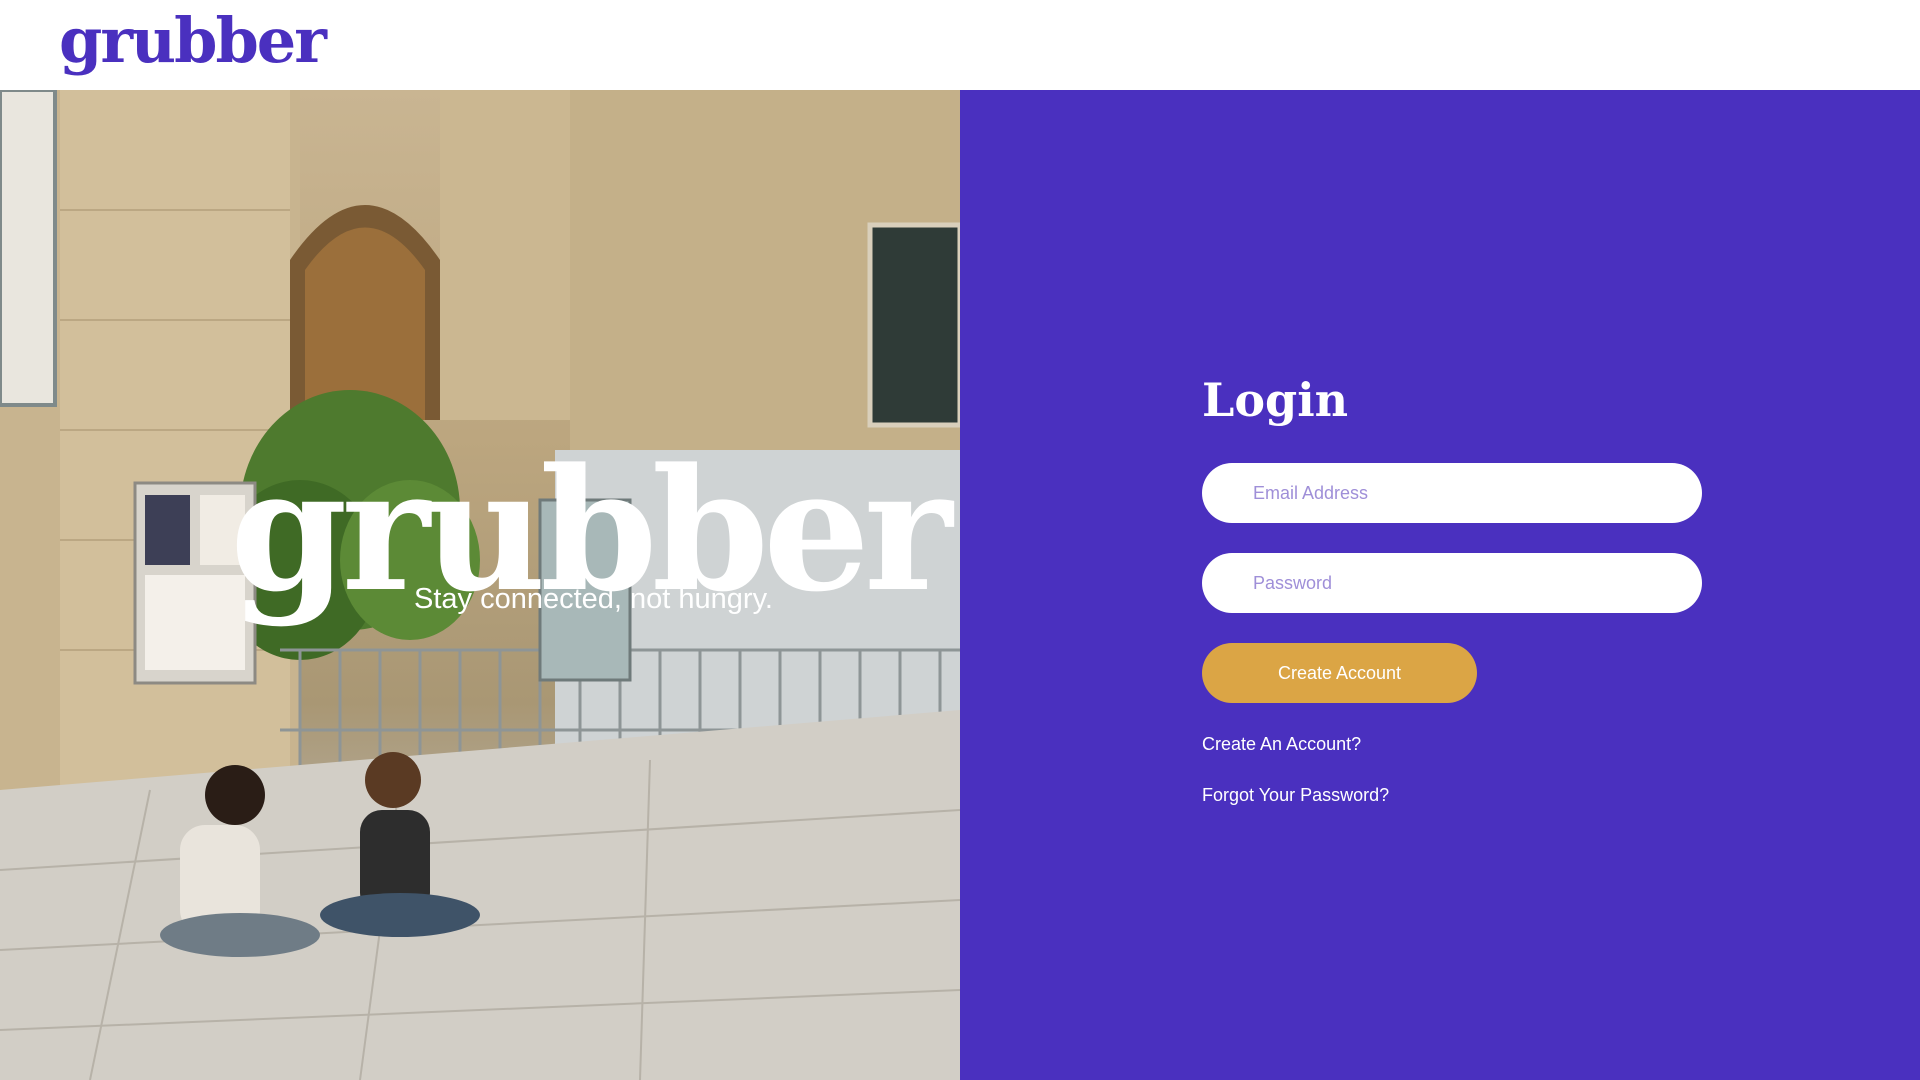 This screenshot has height=1080, width=1920. What do you see at coordinates (960, 45) in the screenshot?
I see `top-bar: grubber` at bounding box center [960, 45].